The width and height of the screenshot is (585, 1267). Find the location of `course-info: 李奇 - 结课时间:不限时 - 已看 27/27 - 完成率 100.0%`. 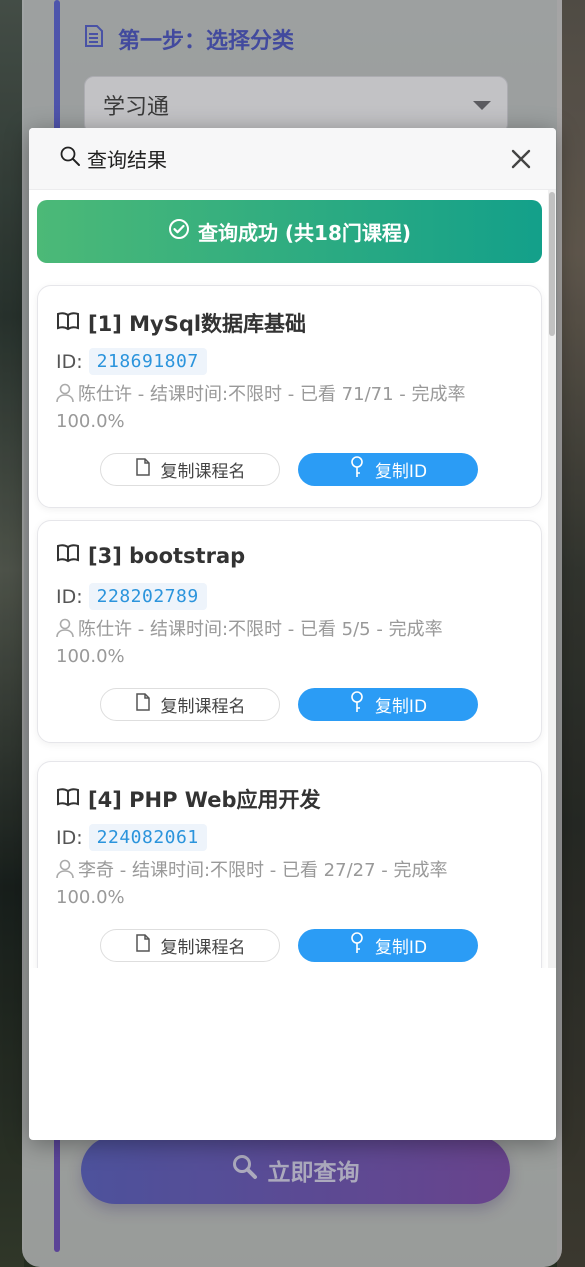

course-info: 李奇 - 结课时间:不限时 - 已看 27/27 - 完成率 100.0% is located at coordinates (286, 884).